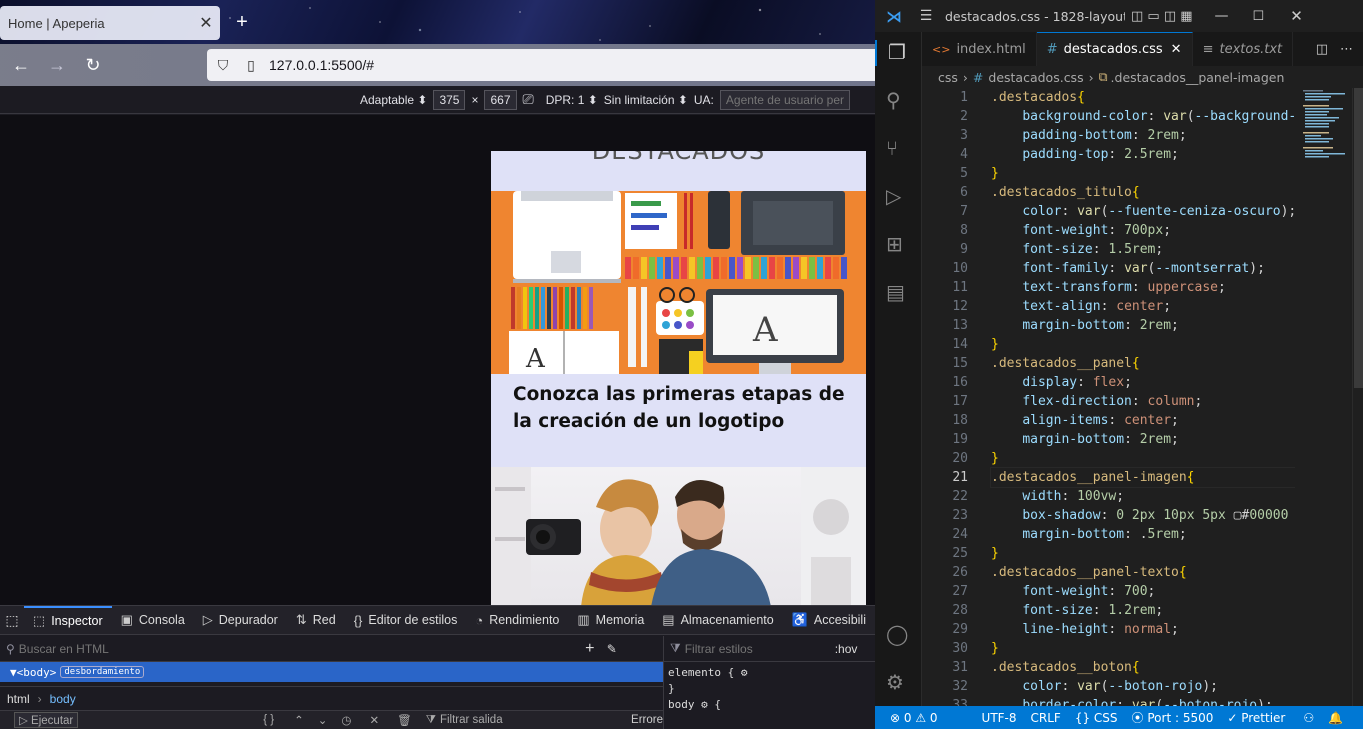  I want to click on run-button: ▷ Ejecutar, so click(46, 720).